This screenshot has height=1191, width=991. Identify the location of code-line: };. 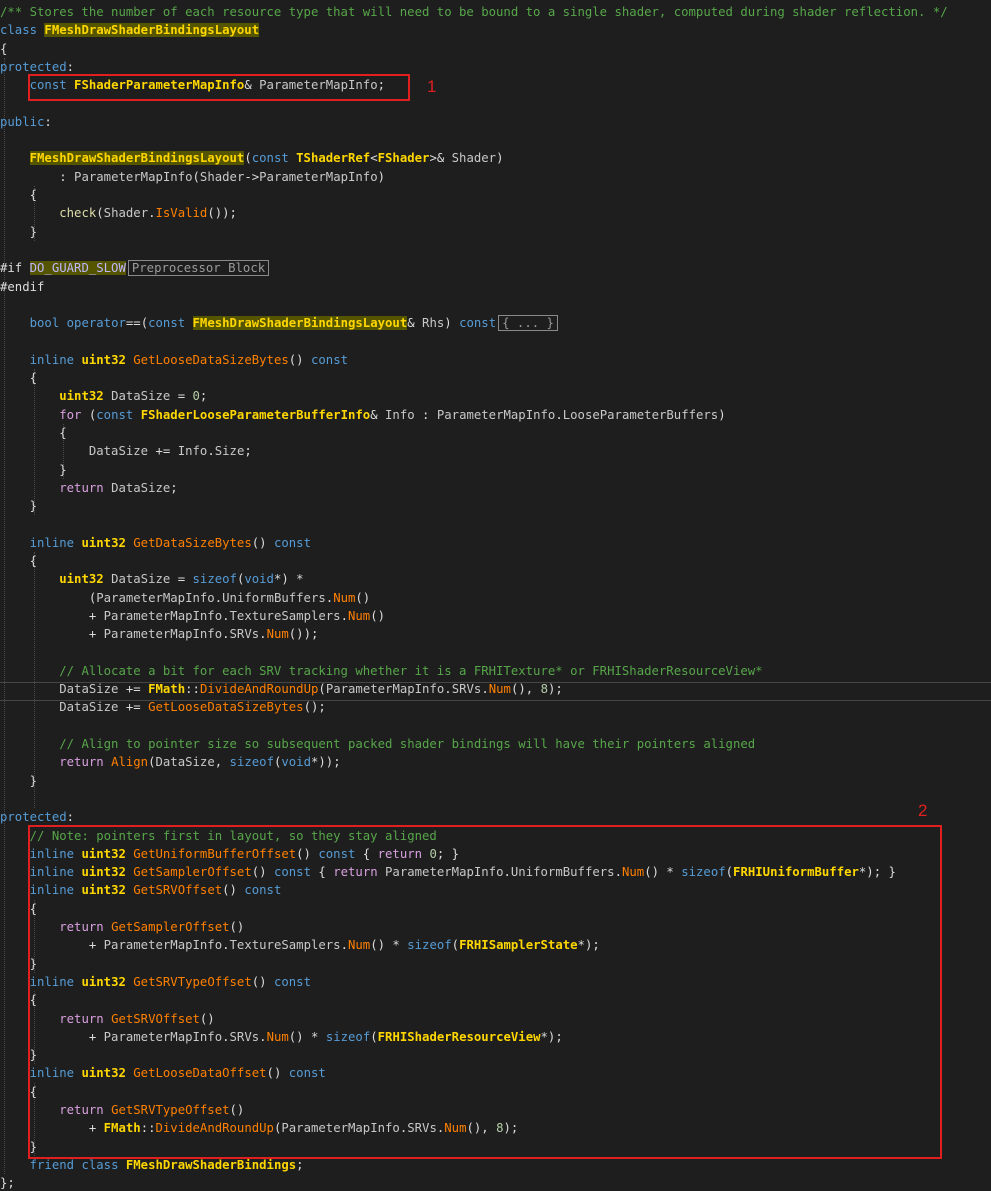
(7, 1182).